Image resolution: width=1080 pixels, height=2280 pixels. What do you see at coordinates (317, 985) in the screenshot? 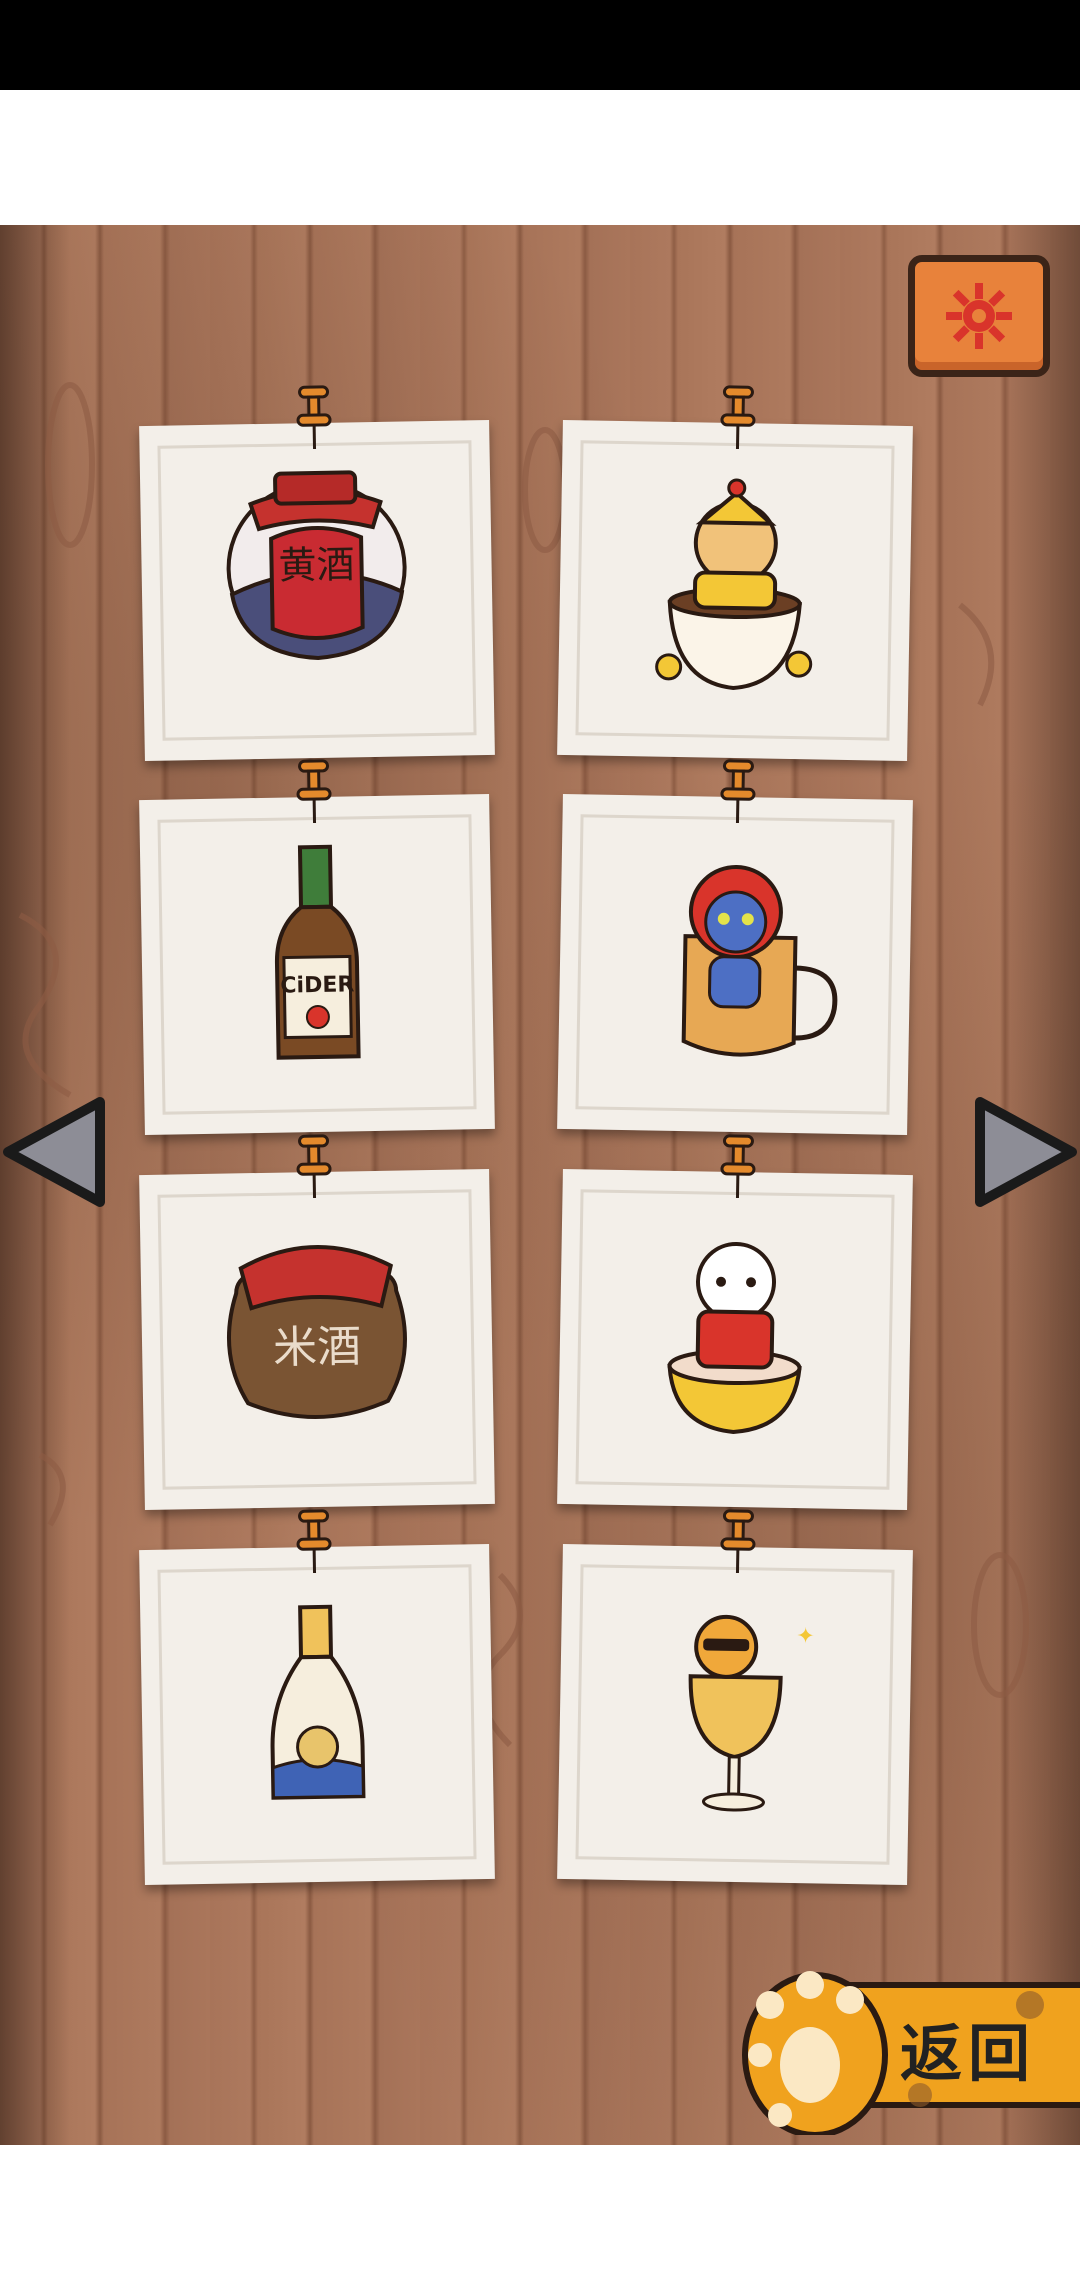
I see `cider-label: CiDER` at bounding box center [317, 985].